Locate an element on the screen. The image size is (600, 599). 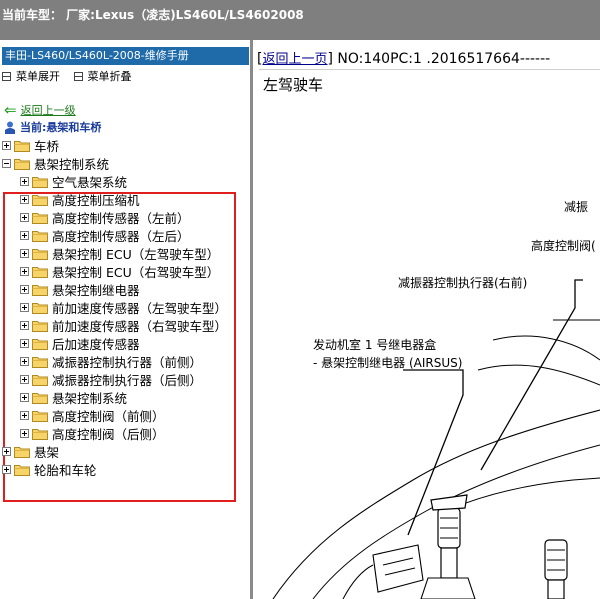
tree-item: 高度控制传感器（左后） is located at coordinates (105, 235).